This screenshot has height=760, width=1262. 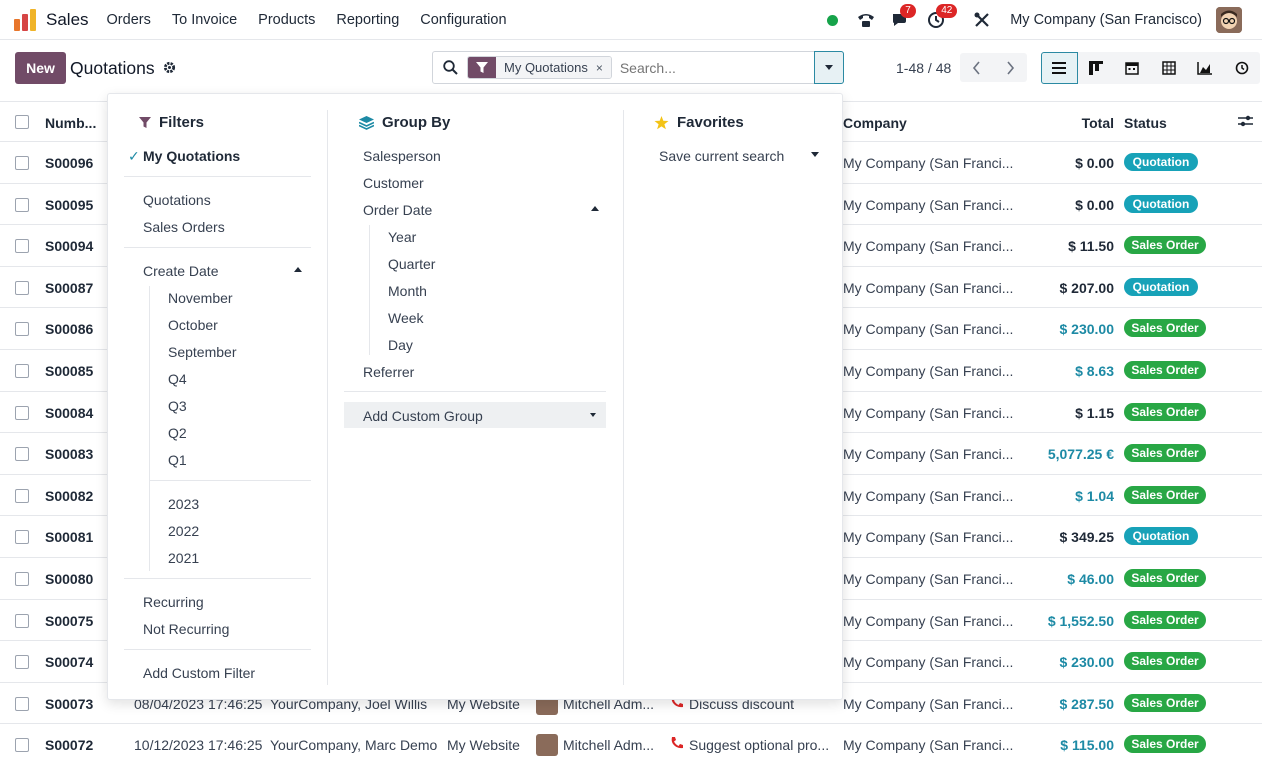 What do you see at coordinates (191, 156) in the screenshot?
I see `filter-my-quotations: My Quotations` at bounding box center [191, 156].